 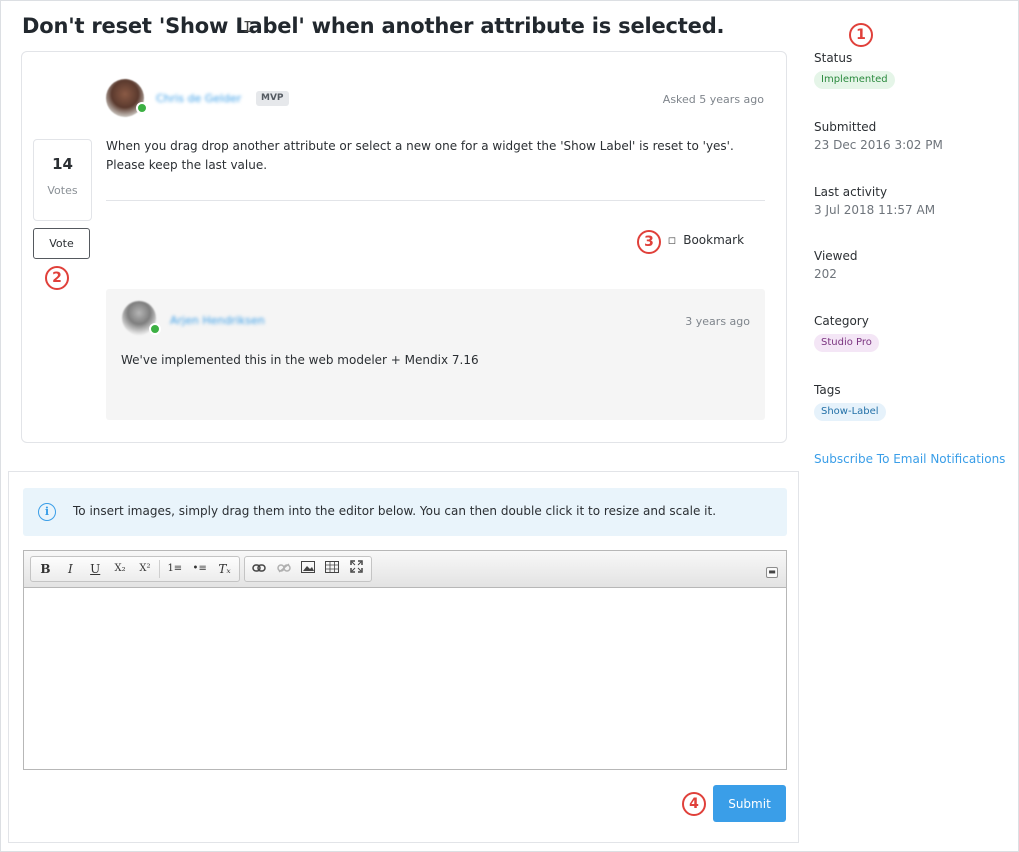 I want to click on viewed-value: 202, so click(x=825, y=274).